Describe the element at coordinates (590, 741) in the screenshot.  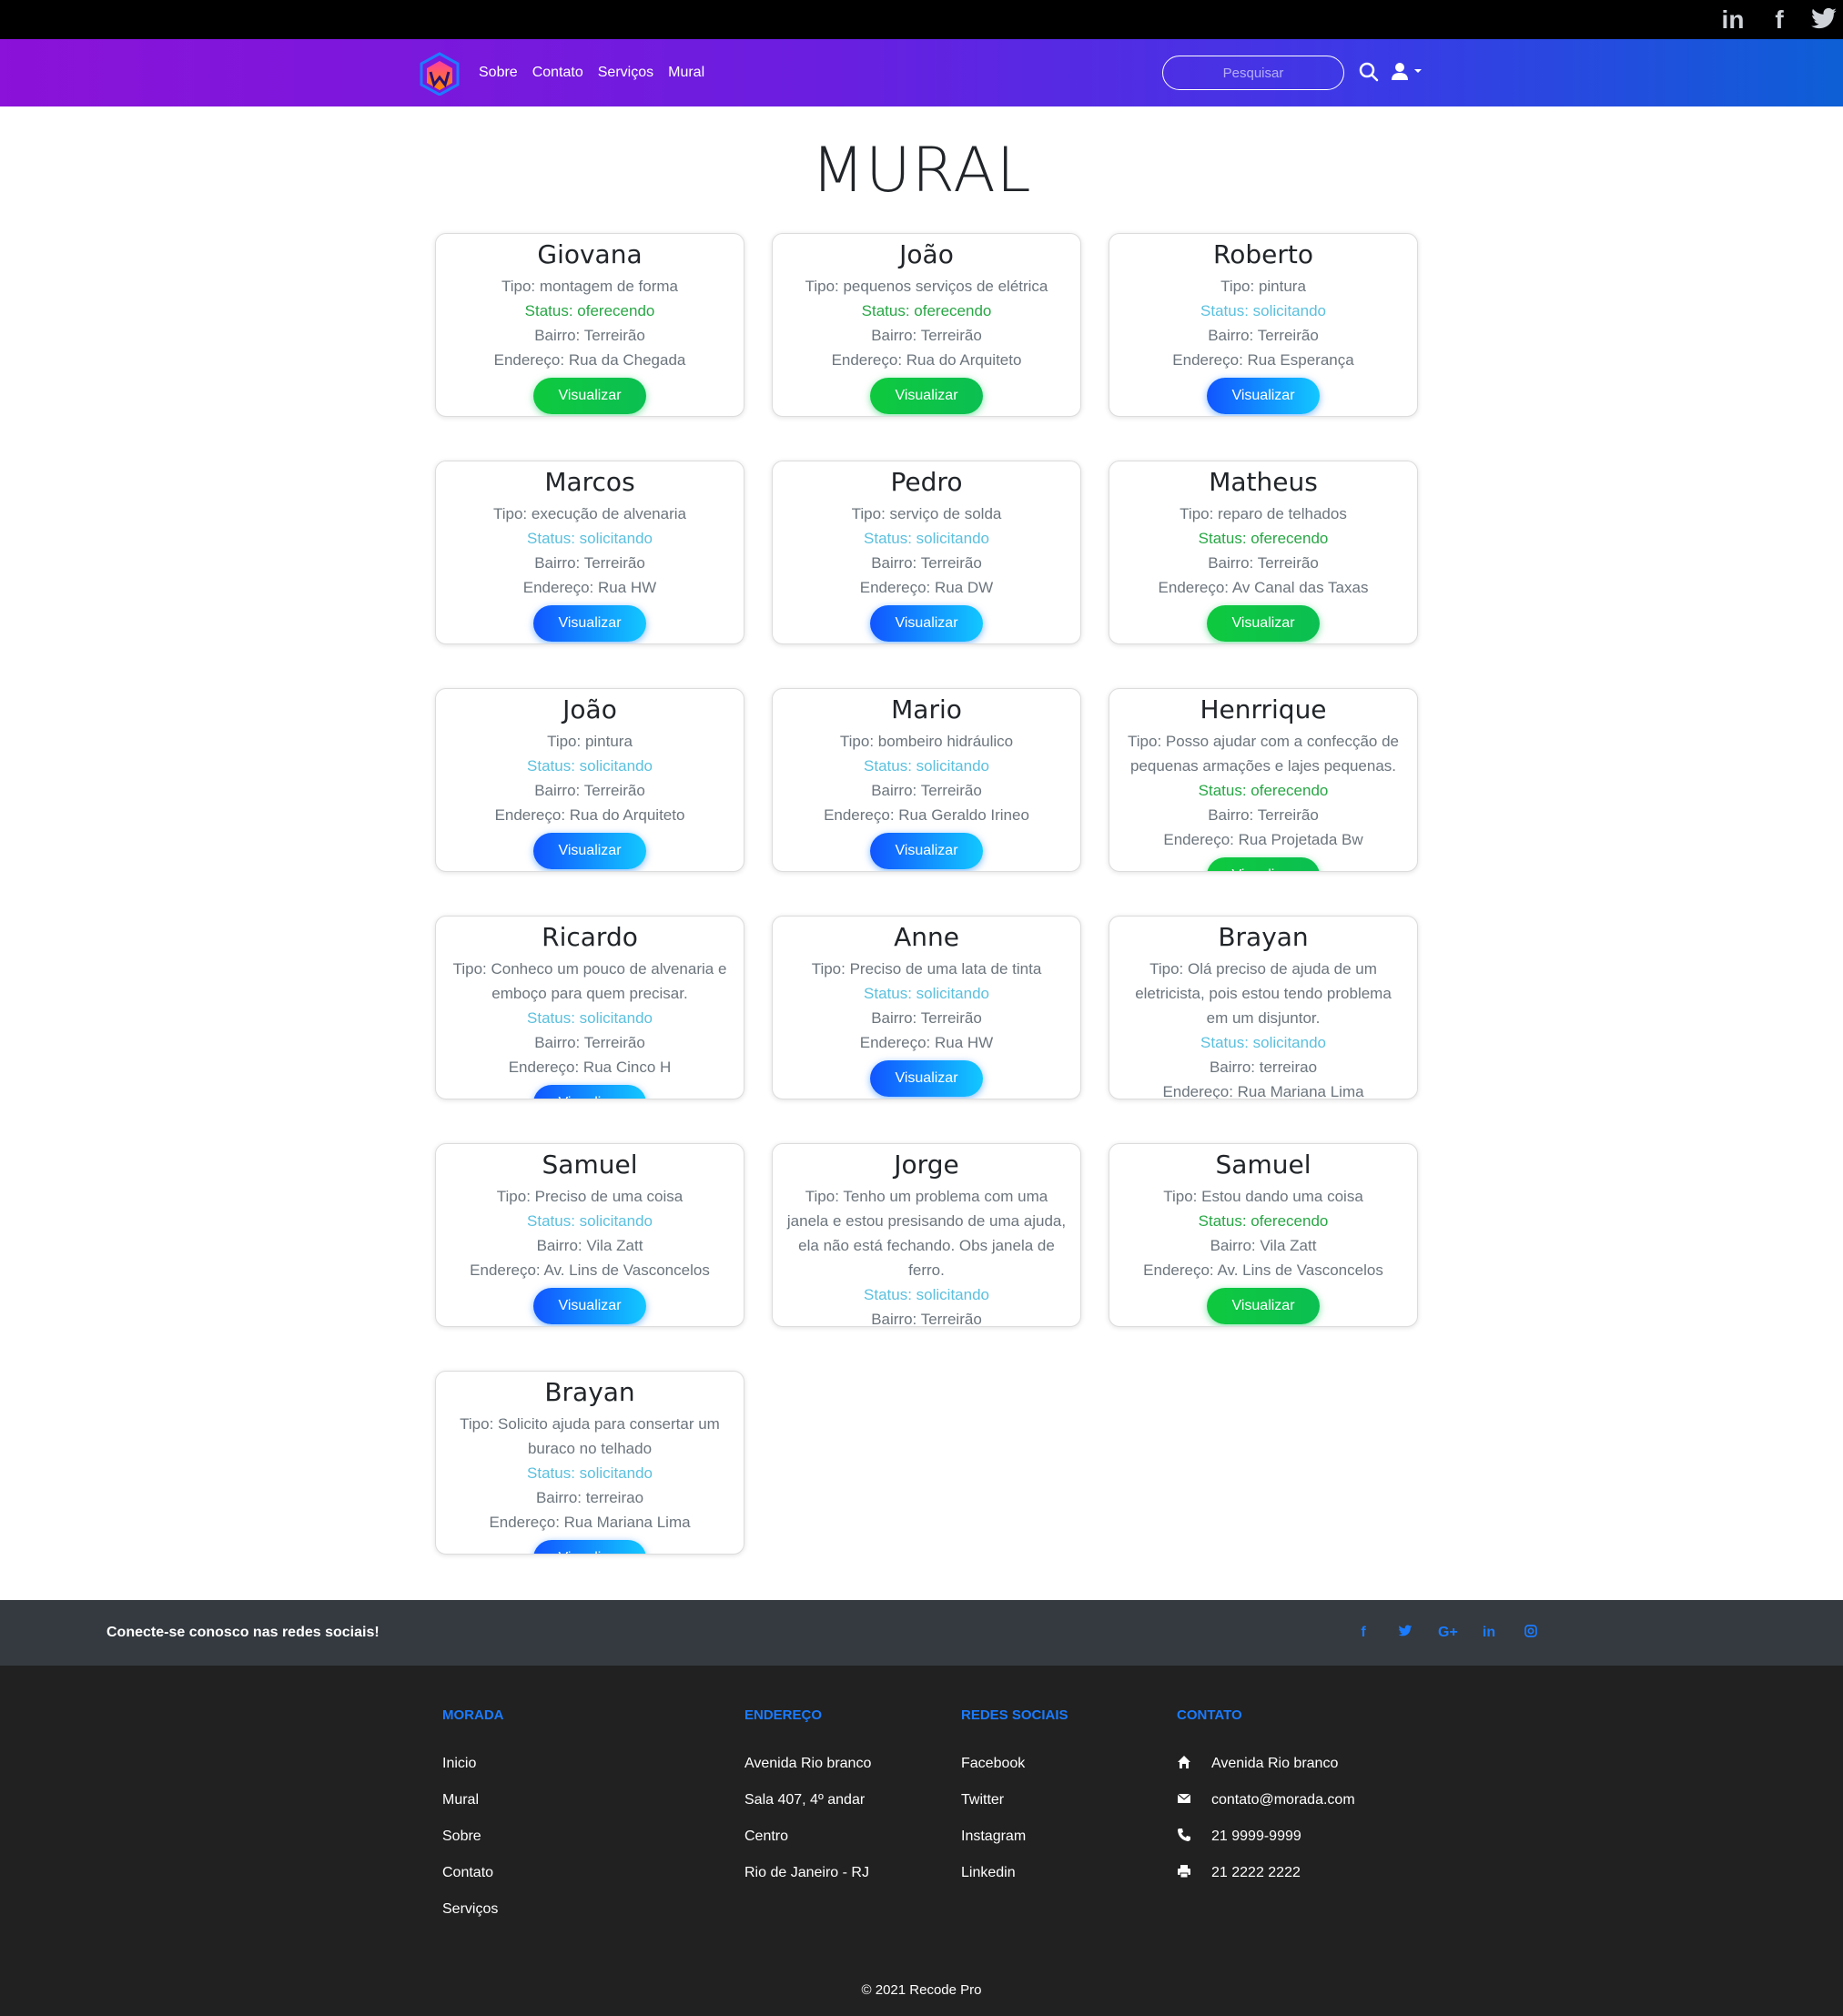
I see `card-tipo: Tipo: pintura` at that location.